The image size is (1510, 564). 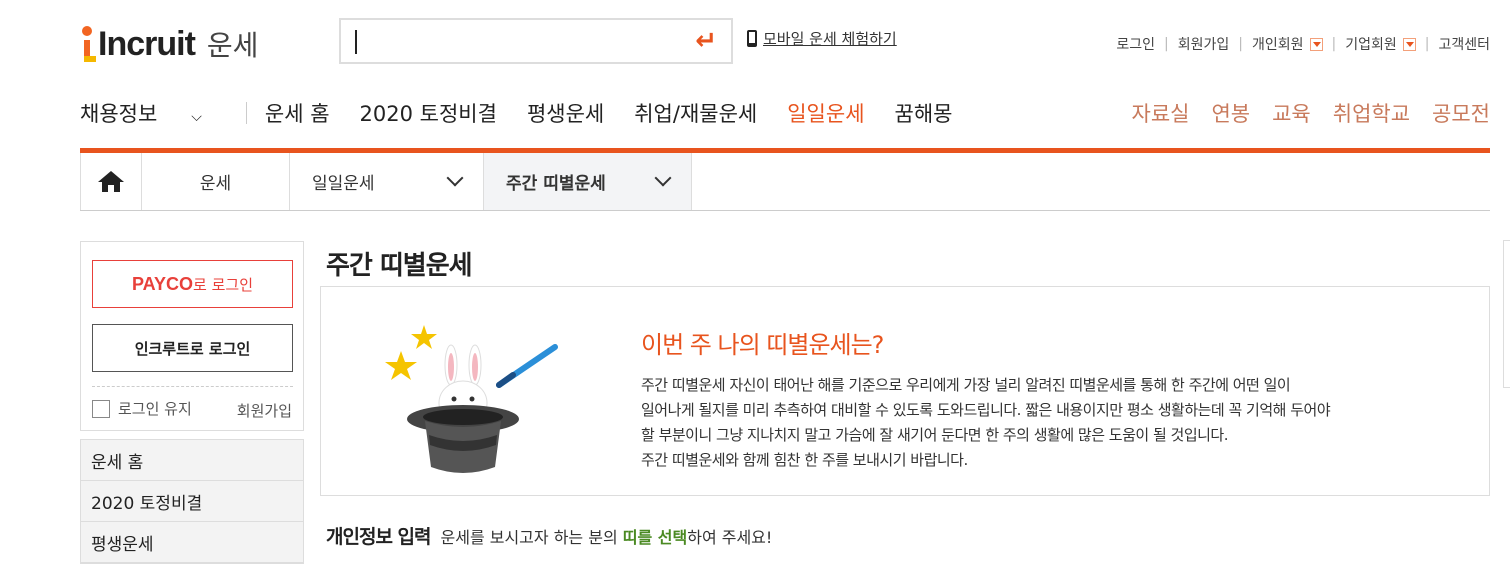 What do you see at coordinates (192, 542) in the screenshot?
I see `side-menu-lifetime-fortune: 평생운세` at bounding box center [192, 542].